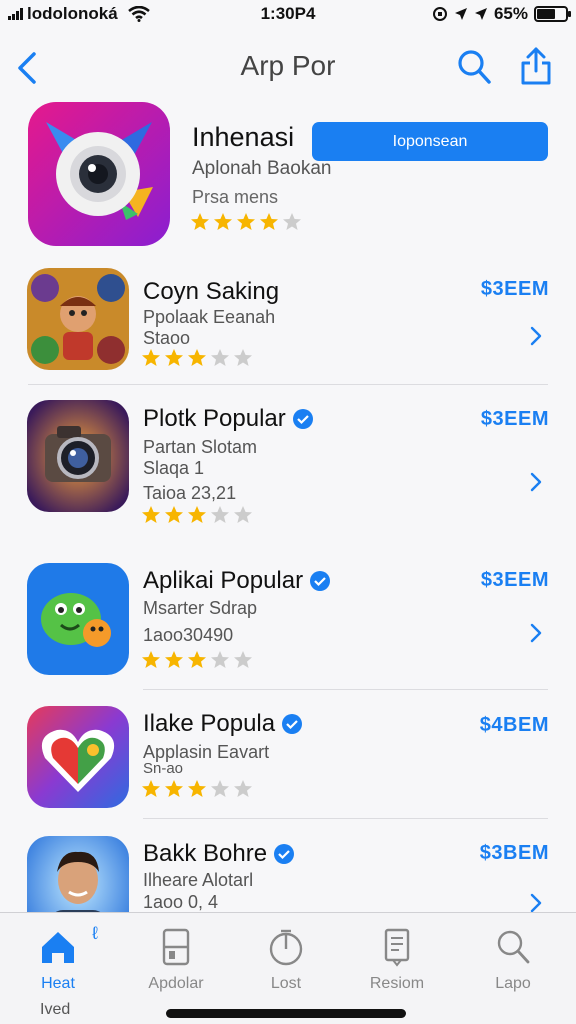 This screenshot has height=1024, width=576. I want to click on app-info: Sn-ao, so click(163, 768).